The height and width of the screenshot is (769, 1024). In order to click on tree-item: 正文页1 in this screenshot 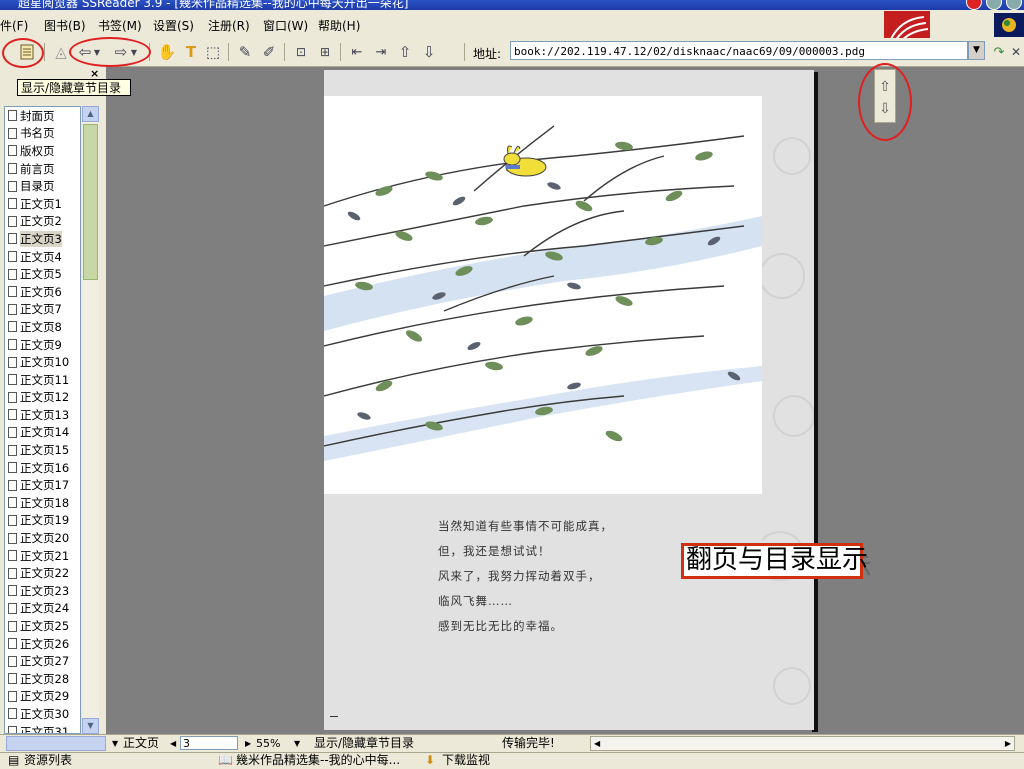, I will do `click(42, 204)`.